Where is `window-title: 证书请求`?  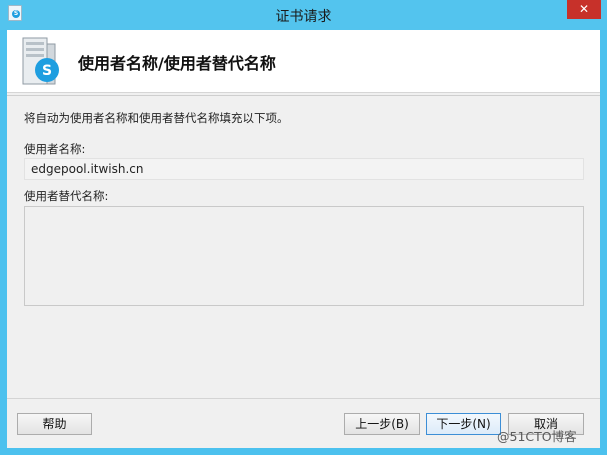 window-title: 证书请求 is located at coordinates (303, 17).